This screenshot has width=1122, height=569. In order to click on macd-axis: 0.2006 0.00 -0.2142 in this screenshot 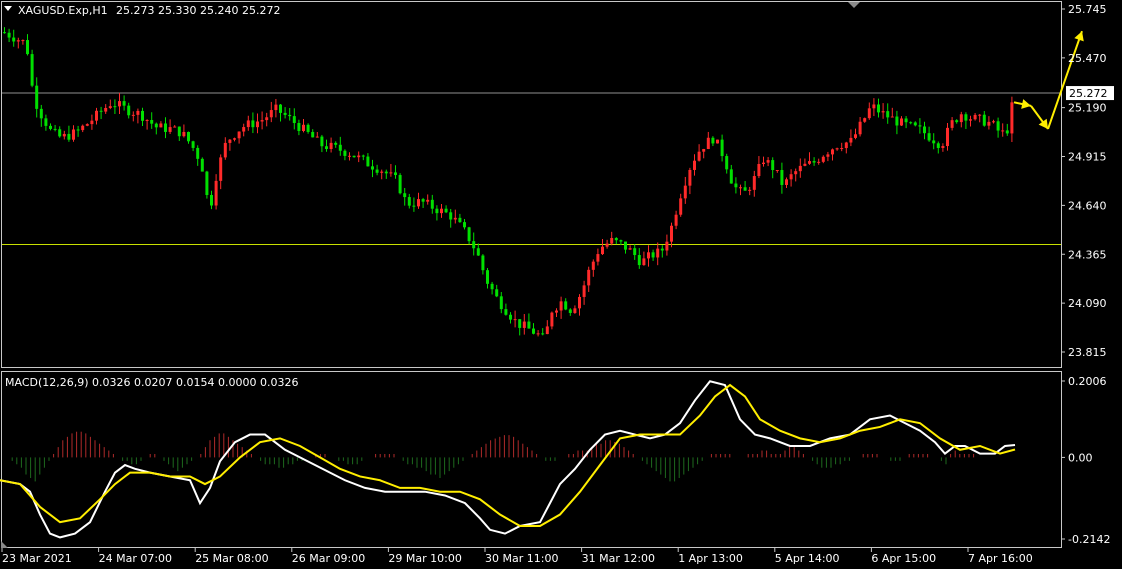, I will do `click(1085, 460)`.